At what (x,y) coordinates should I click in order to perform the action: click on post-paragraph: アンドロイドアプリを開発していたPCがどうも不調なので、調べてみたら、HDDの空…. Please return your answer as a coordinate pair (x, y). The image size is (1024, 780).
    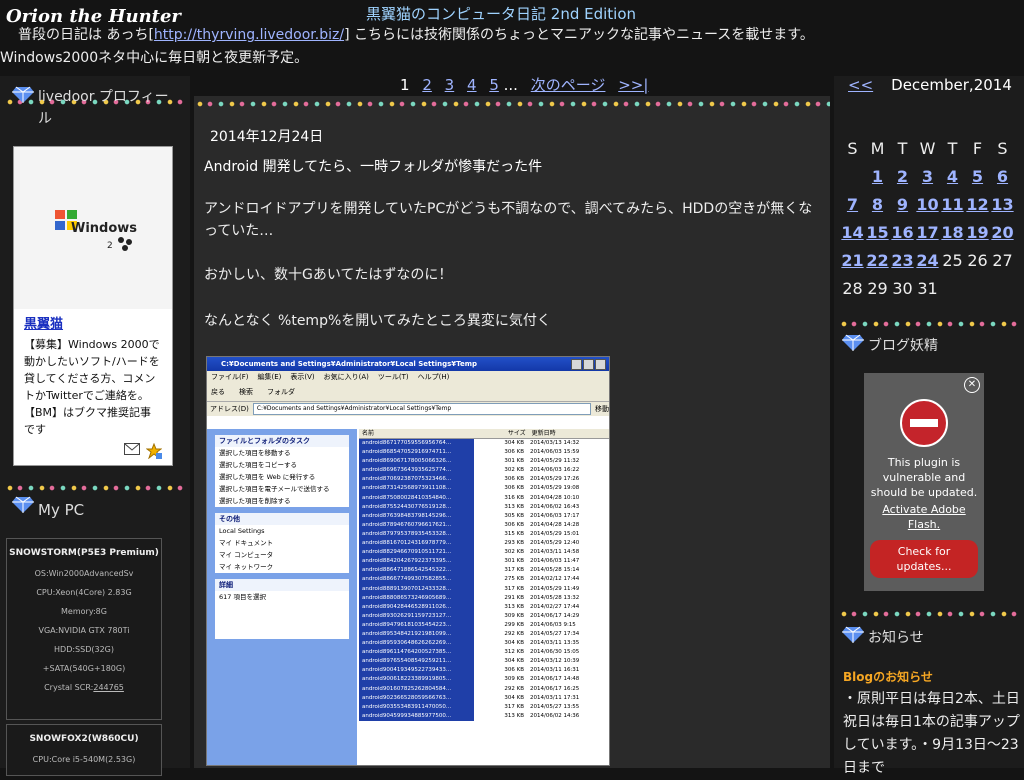
    Looking at the image, I should click on (508, 220).